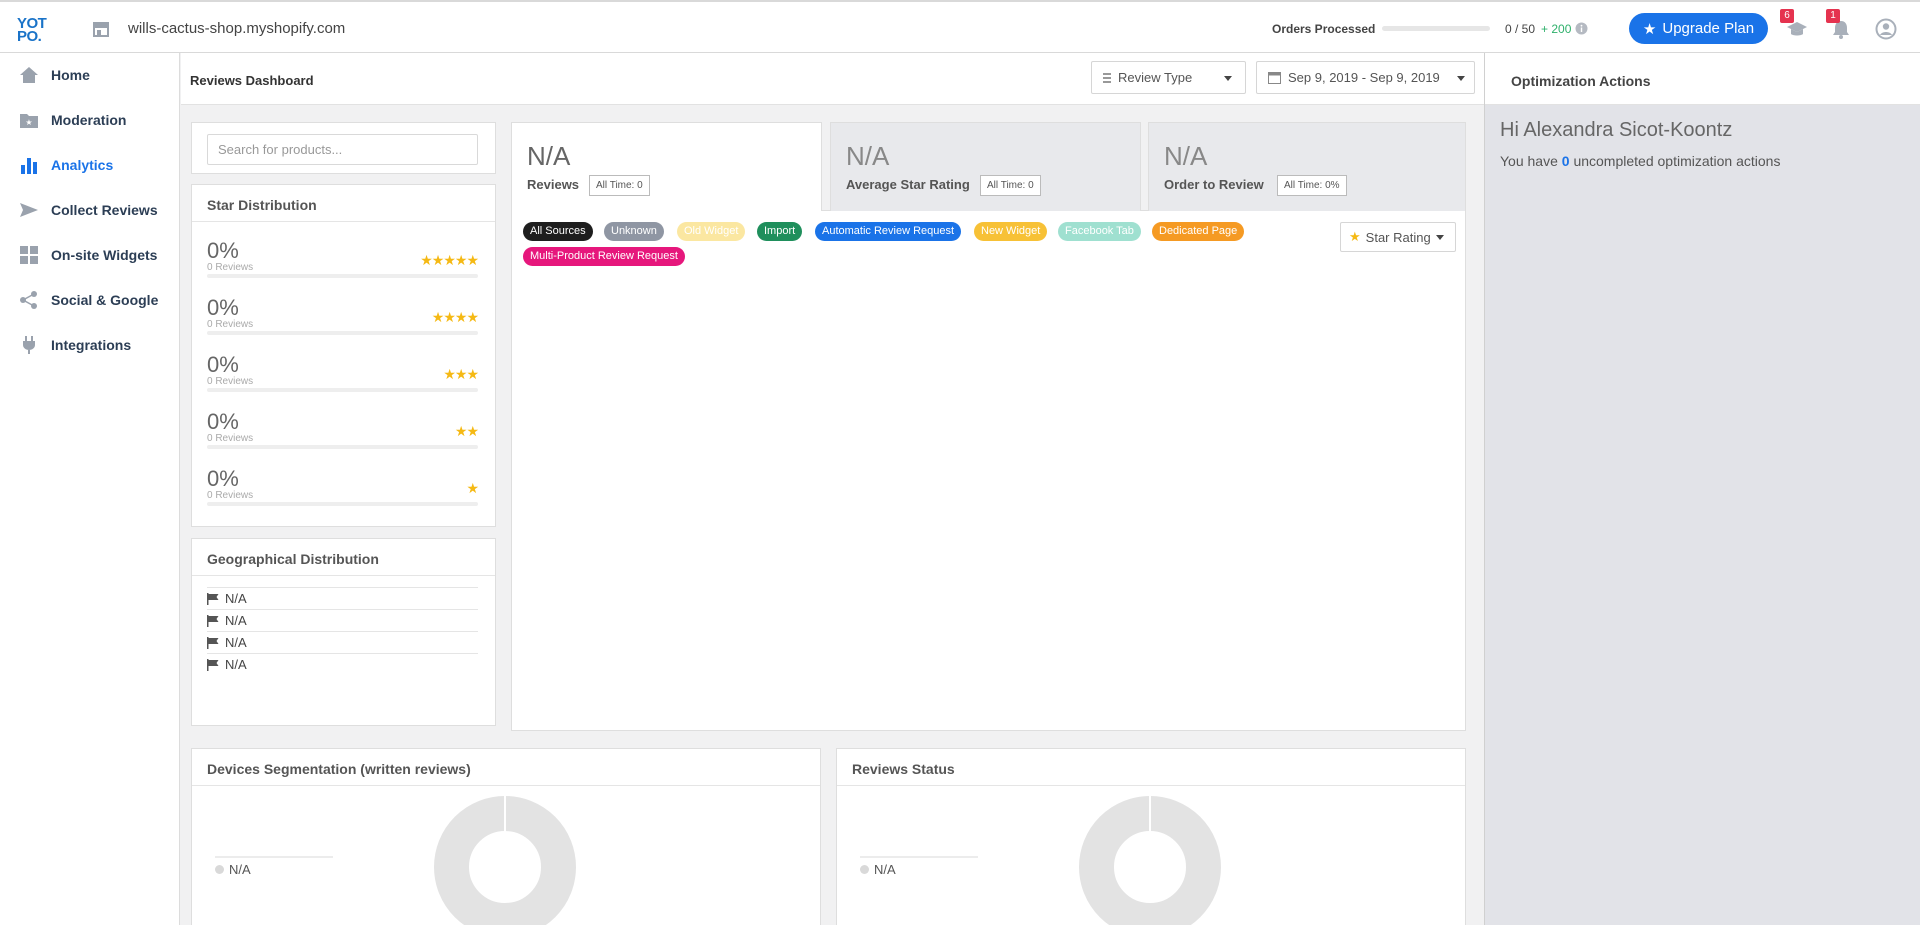  Describe the element at coordinates (90, 165) in the screenshot. I see `sidebar-item-analytics: Analytics` at that location.